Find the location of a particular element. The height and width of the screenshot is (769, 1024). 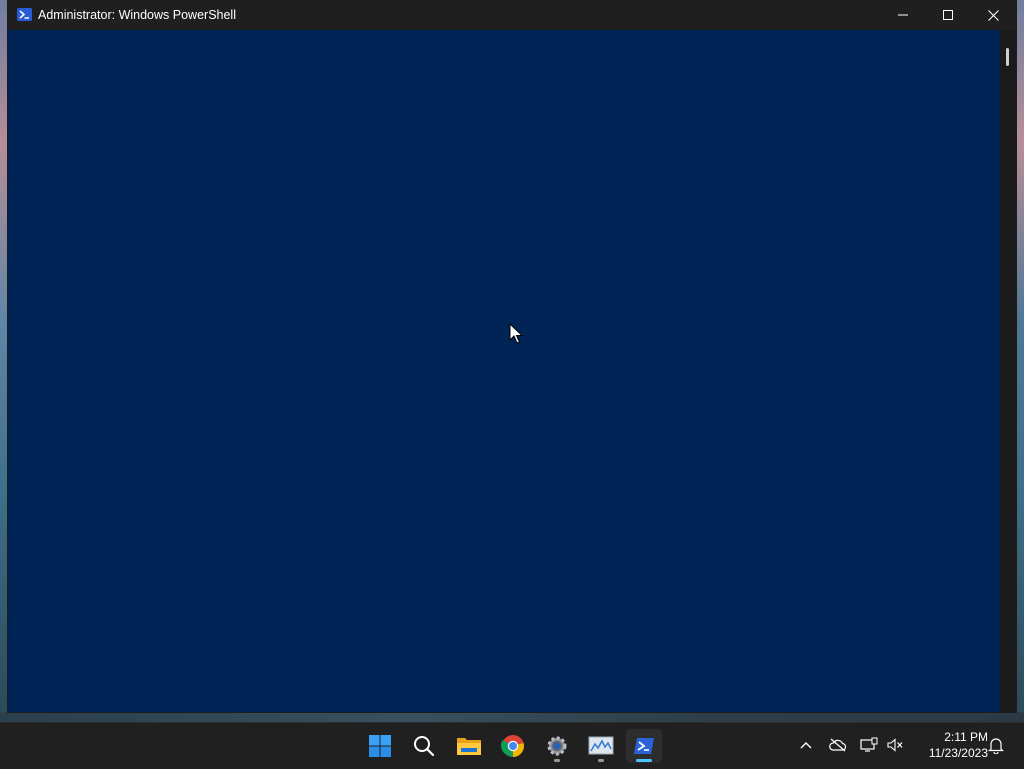

chevron-up-icon is located at coordinates (806, 745).